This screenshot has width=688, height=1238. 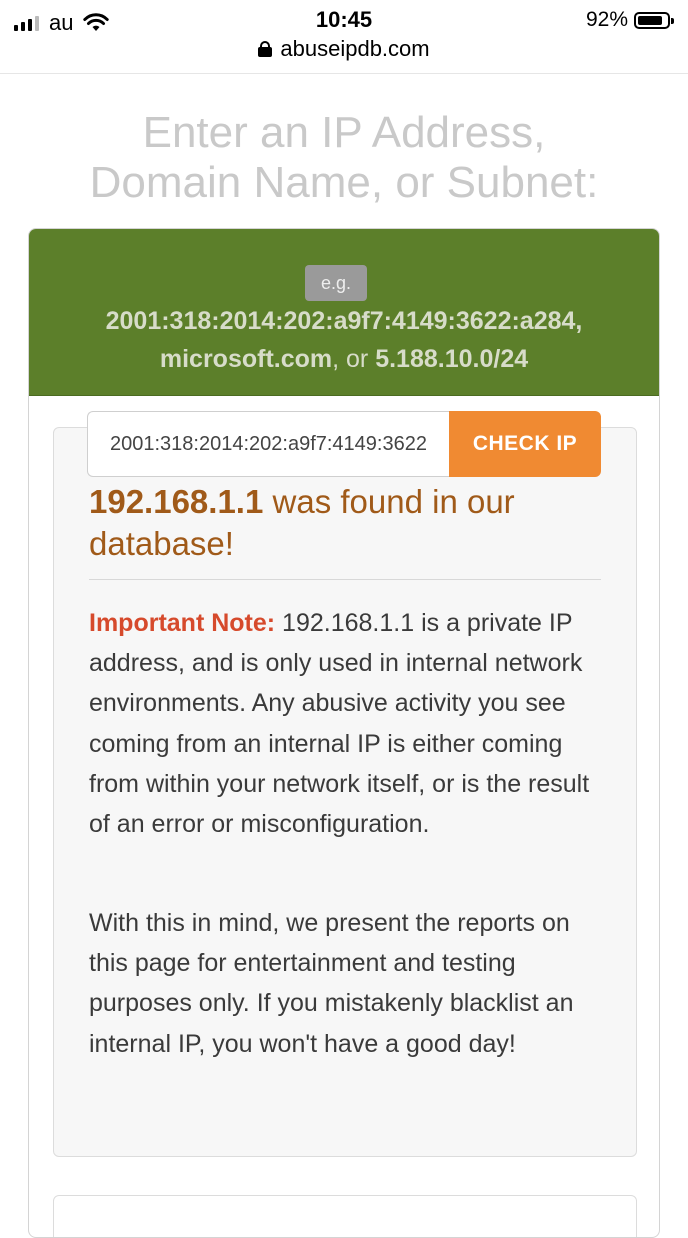 I want to click on battery-fill, so click(x=650, y=20).